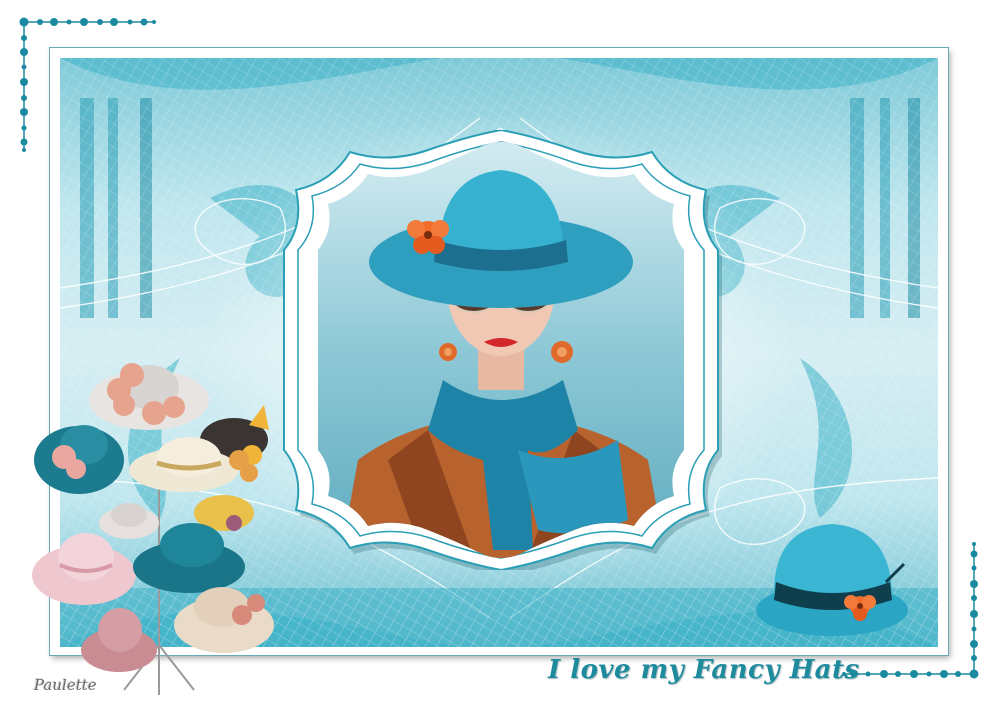 The height and width of the screenshot is (708, 1000). I want to click on caption-title: I love my Fancy Hats, so click(704, 670).